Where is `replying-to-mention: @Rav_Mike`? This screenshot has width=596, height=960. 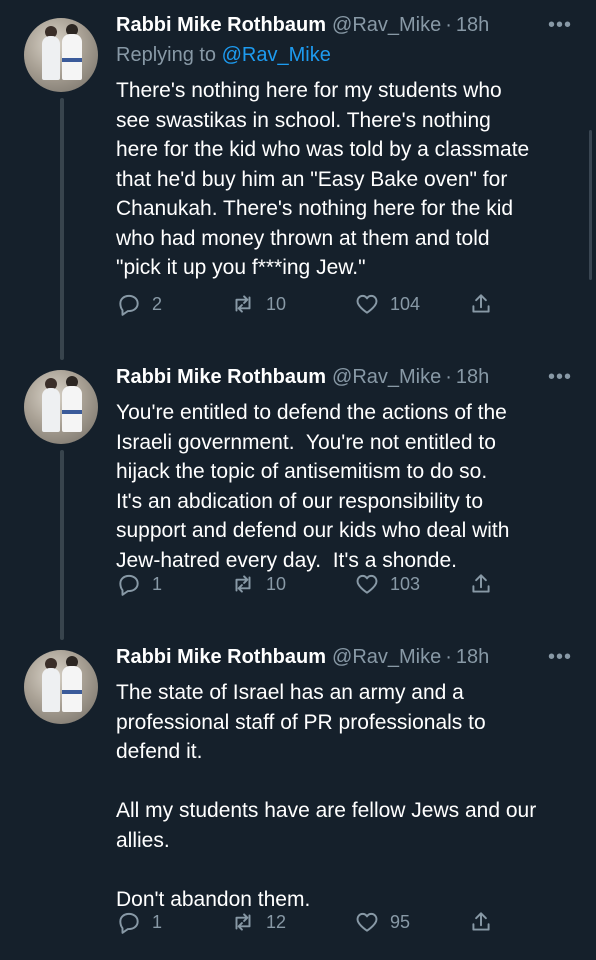 replying-to-mention: @Rav_Mike is located at coordinates (276, 55).